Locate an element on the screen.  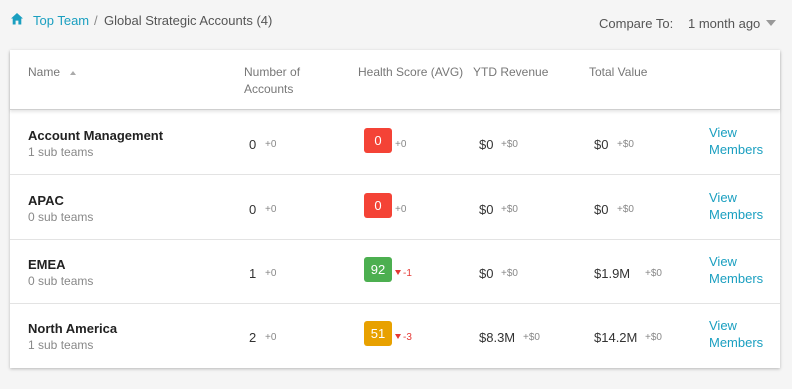
compare-to-label: Compare To: is located at coordinates (636, 23).